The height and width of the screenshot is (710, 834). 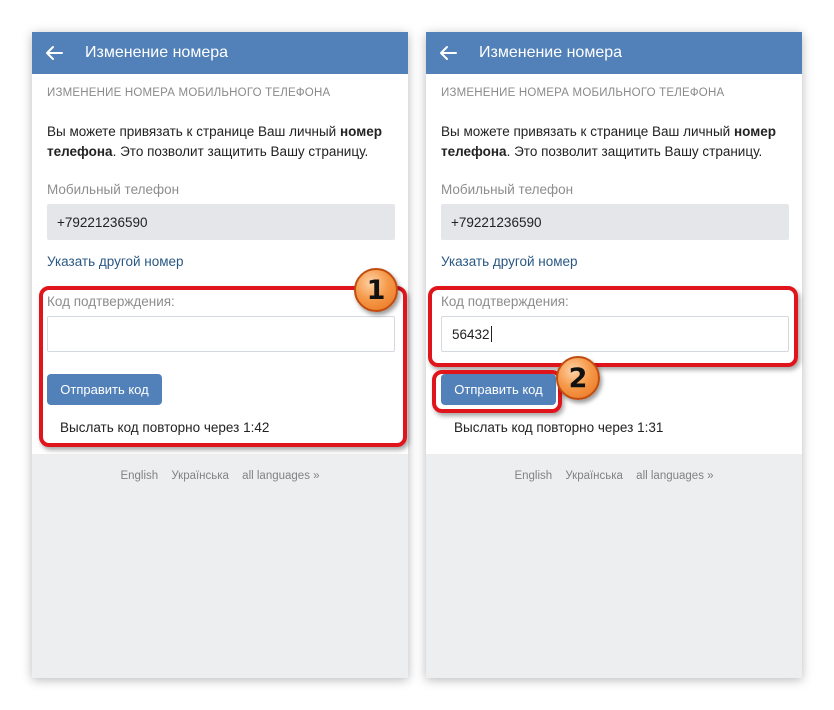 What do you see at coordinates (578, 378) in the screenshot?
I see `step-badge-2: 2` at bounding box center [578, 378].